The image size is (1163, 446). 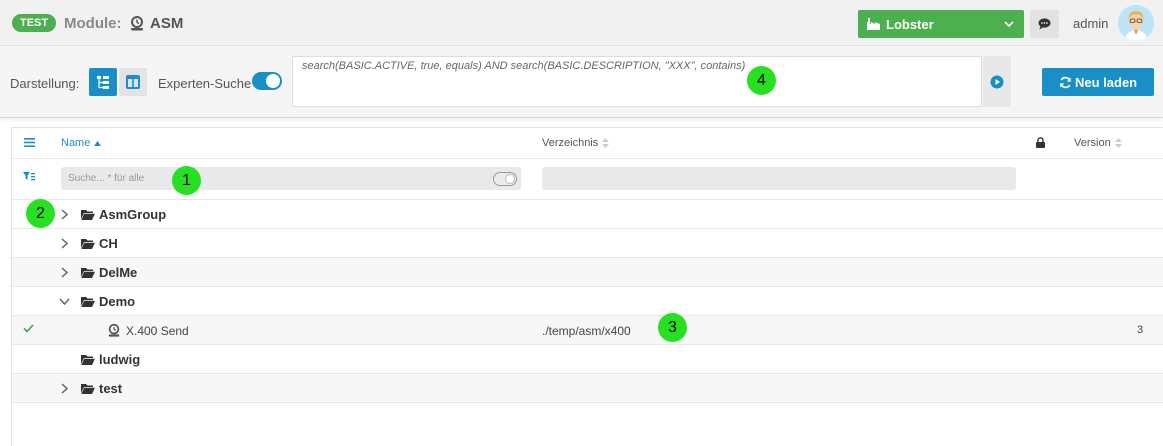 What do you see at coordinates (910, 24) in the screenshot?
I see `tenant-name: Lobster` at bounding box center [910, 24].